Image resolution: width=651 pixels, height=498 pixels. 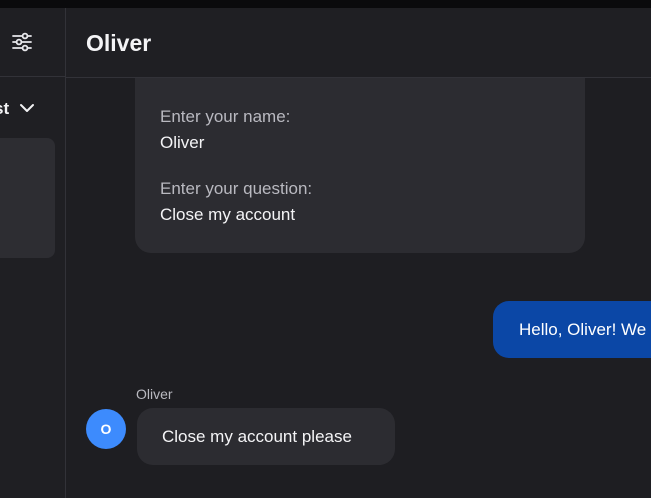 What do you see at coordinates (358, 43) in the screenshot?
I see `chat-header: Oliver` at bounding box center [358, 43].